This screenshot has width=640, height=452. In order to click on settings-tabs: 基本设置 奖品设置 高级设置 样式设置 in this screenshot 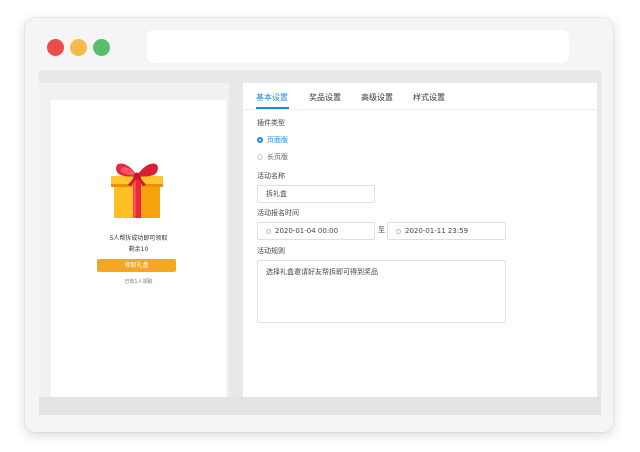, I will do `click(420, 96)`.